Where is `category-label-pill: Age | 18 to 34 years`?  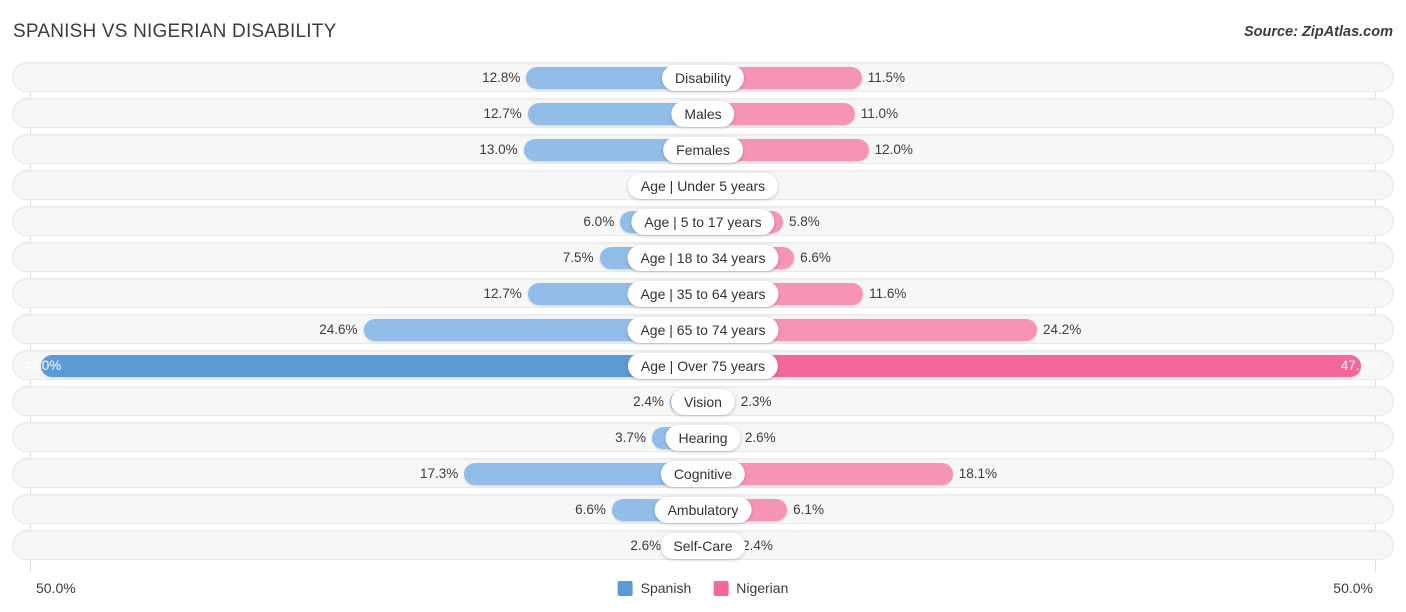 category-label-pill: Age | 18 to 34 years is located at coordinates (703, 258).